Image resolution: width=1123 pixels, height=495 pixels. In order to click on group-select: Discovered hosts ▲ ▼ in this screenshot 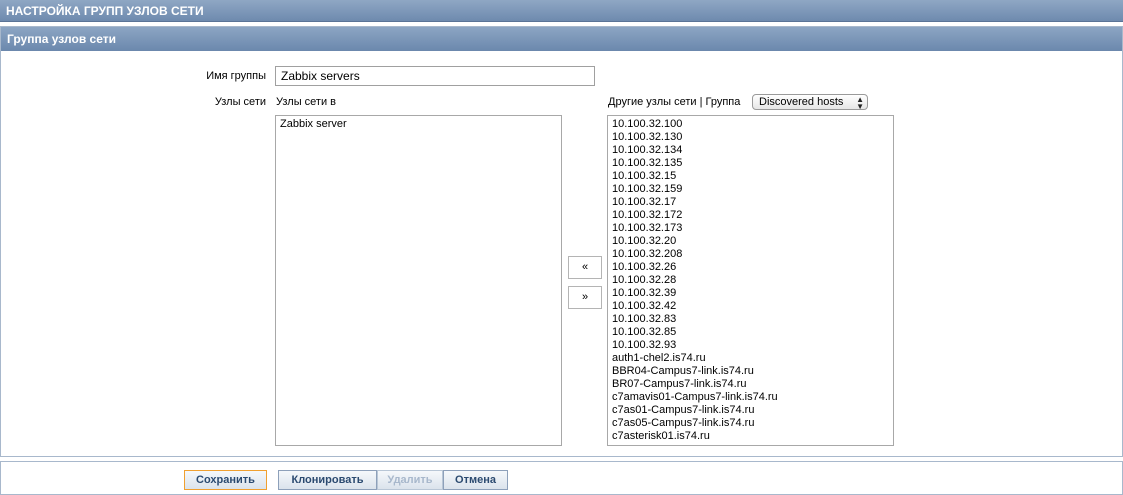, I will do `click(810, 102)`.